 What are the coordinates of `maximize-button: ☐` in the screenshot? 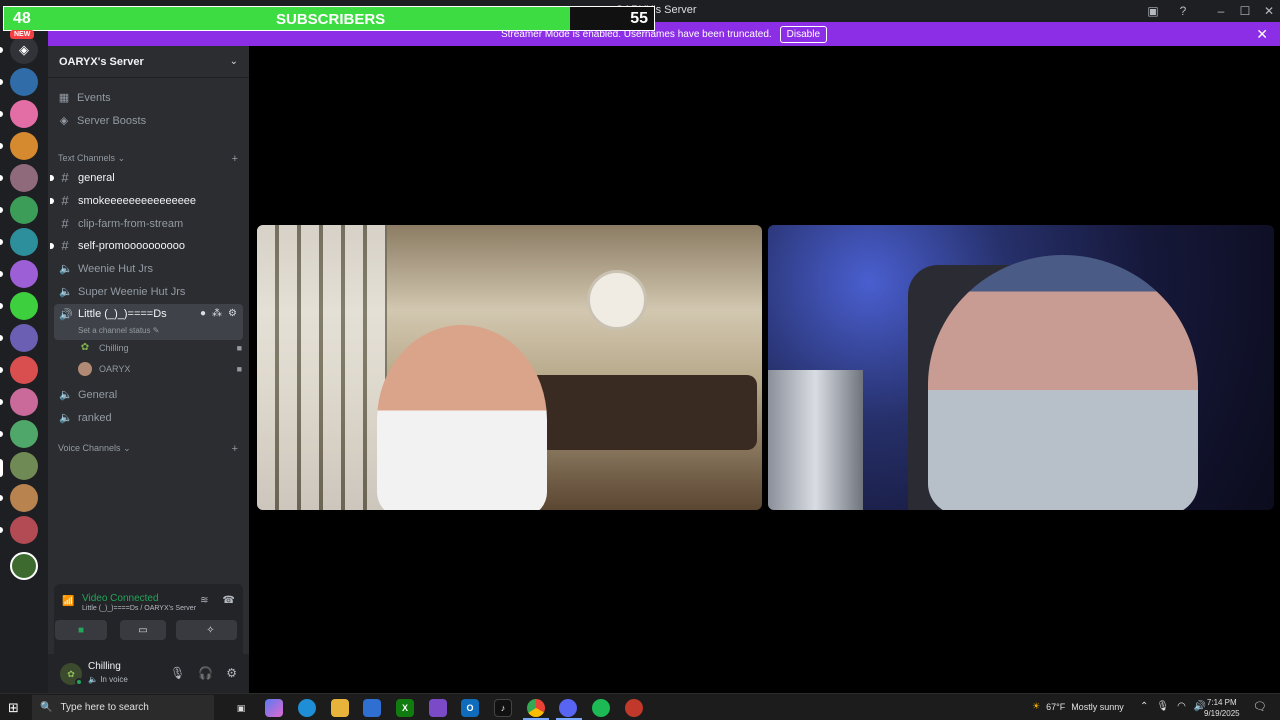 It's located at (1245, 11).